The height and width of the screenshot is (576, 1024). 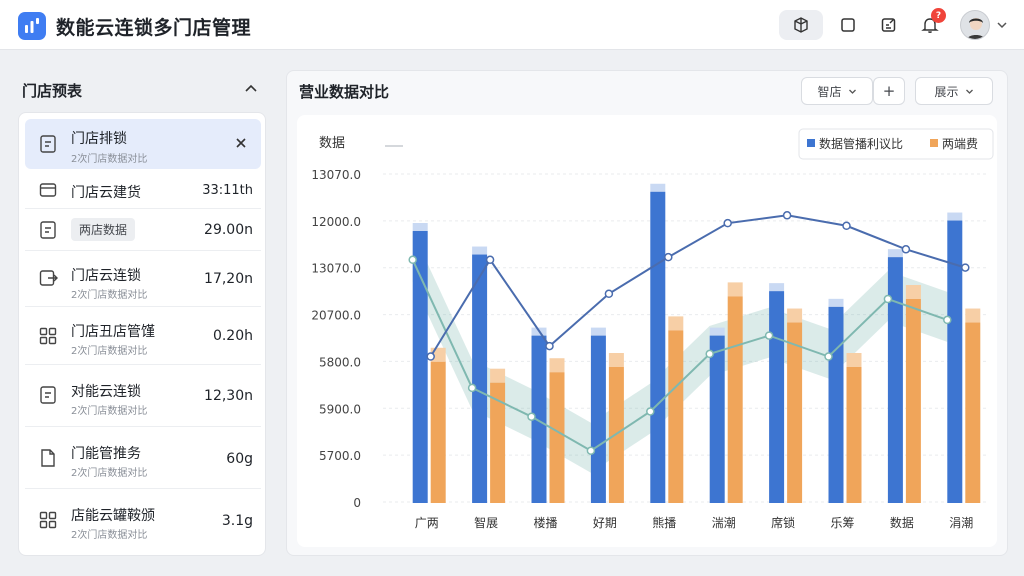 What do you see at coordinates (232, 336) in the screenshot?
I see `store-value: 0.20h` at bounding box center [232, 336].